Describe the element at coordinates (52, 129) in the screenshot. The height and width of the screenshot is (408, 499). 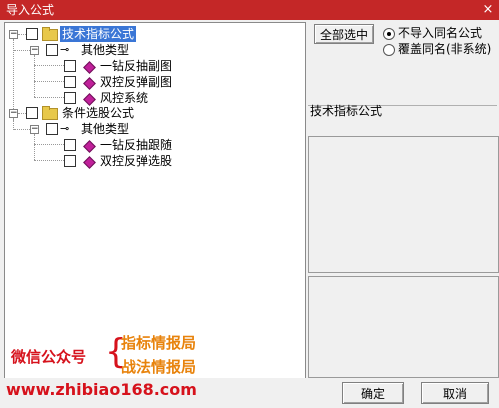
I see `root2-child-checkbox` at that location.